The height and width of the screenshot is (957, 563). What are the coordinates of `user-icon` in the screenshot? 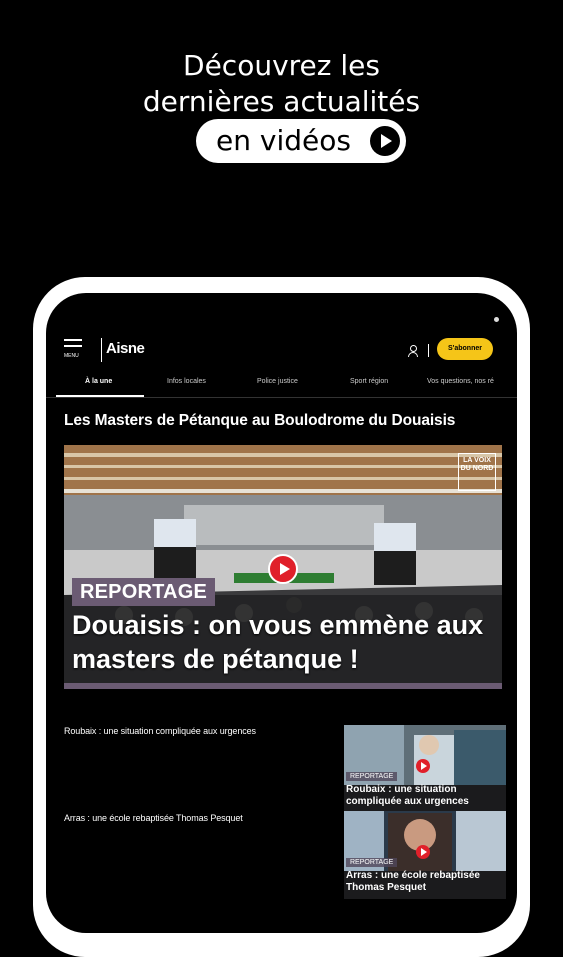 It's located at (413, 351).